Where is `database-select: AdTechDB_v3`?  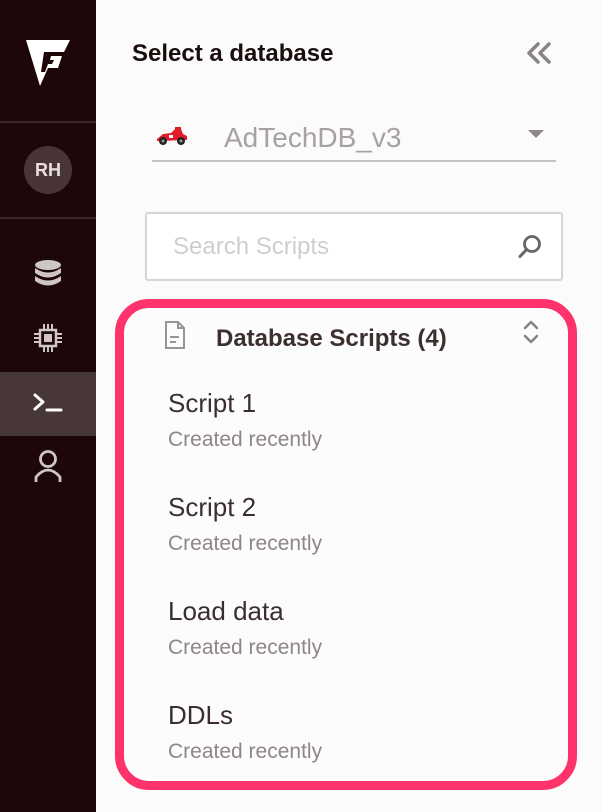 database-select: AdTechDB_v3 is located at coordinates (354, 136).